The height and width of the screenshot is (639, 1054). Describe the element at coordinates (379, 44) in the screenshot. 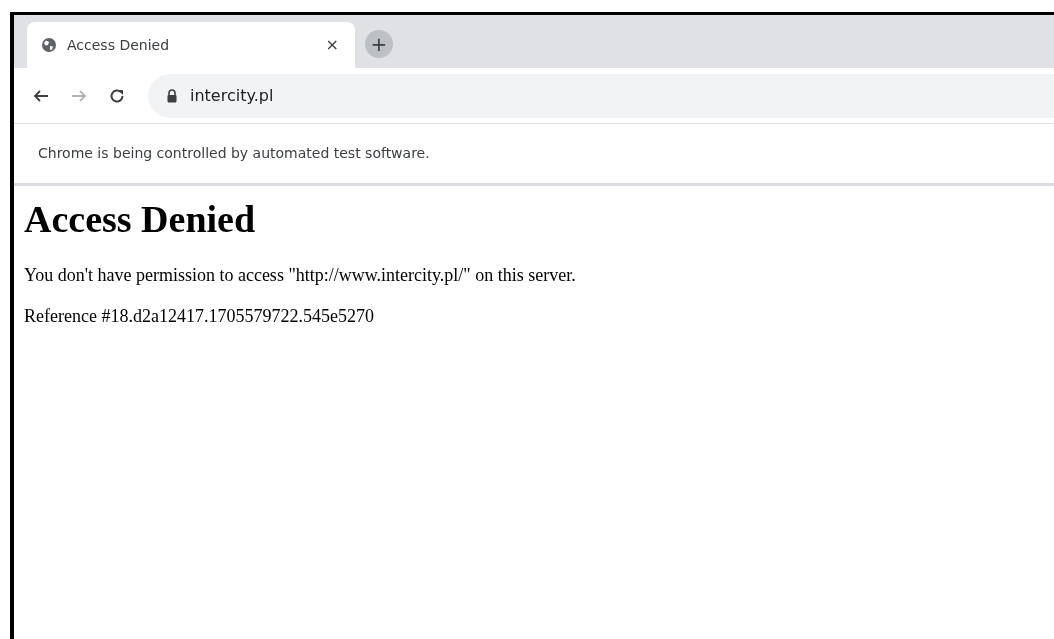

I see `new-tab-button: +` at that location.